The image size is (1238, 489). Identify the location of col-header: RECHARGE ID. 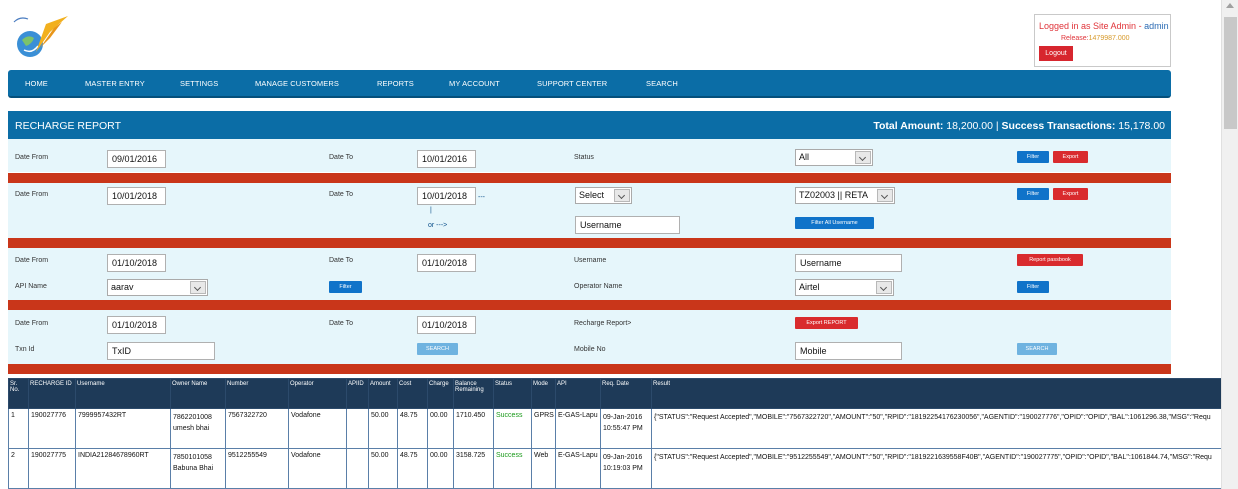
(52, 393).